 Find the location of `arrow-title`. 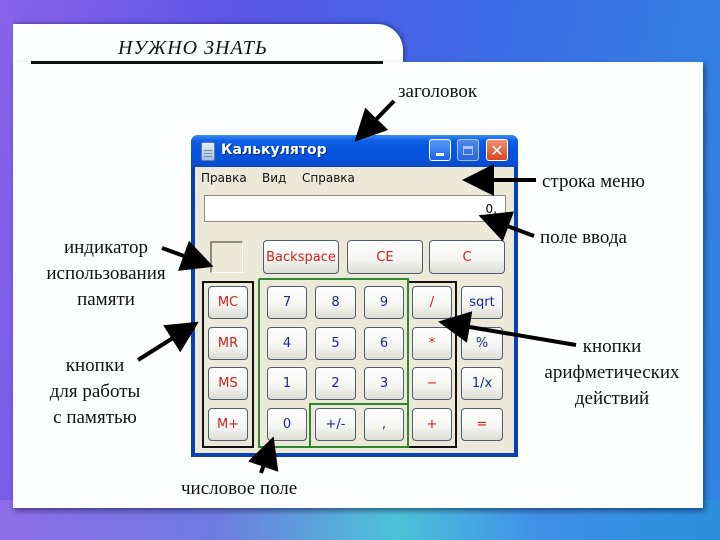

arrow-title is located at coordinates (375, 120).